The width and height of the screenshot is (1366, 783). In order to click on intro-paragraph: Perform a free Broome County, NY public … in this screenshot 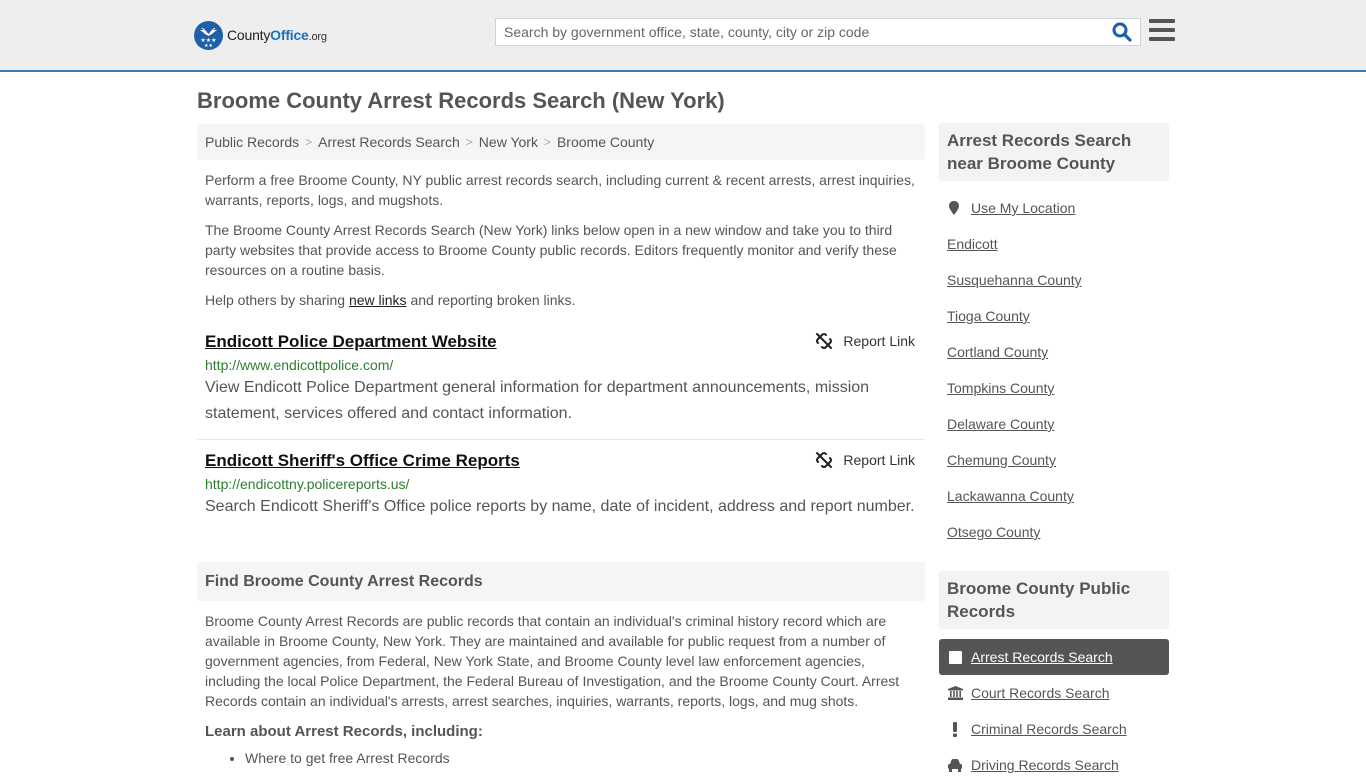, I will do `click(560, 190)`.